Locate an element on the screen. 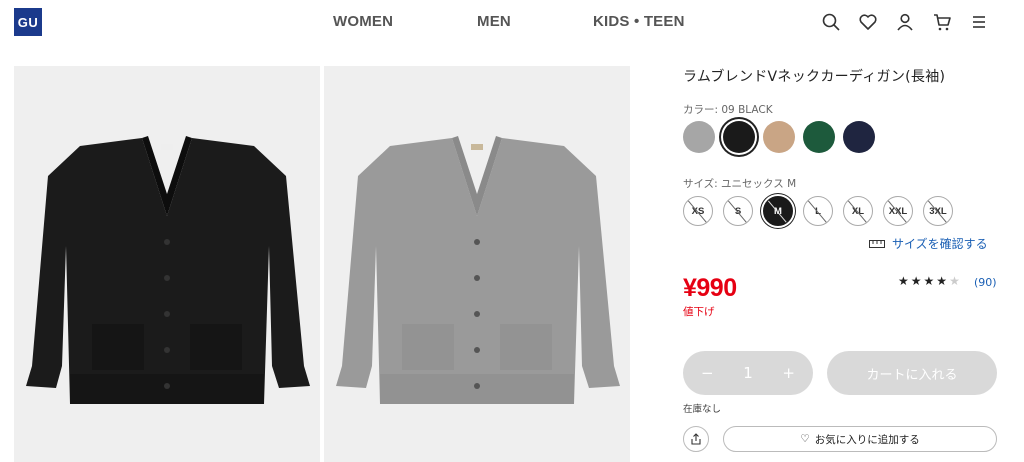  size-option-m: M is located at coordinates (778, 211).